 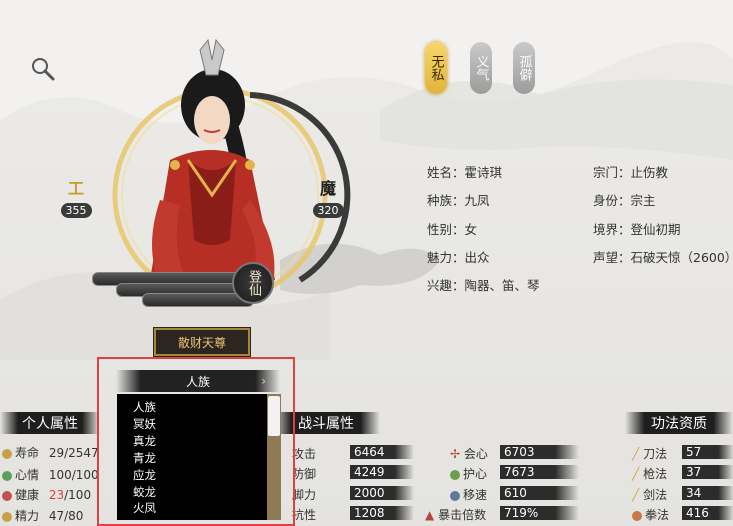 What do you see at coordinates (78, 495) in the screenshot?
I see `stat-health-max: /100` at bounding box center [78, 495].